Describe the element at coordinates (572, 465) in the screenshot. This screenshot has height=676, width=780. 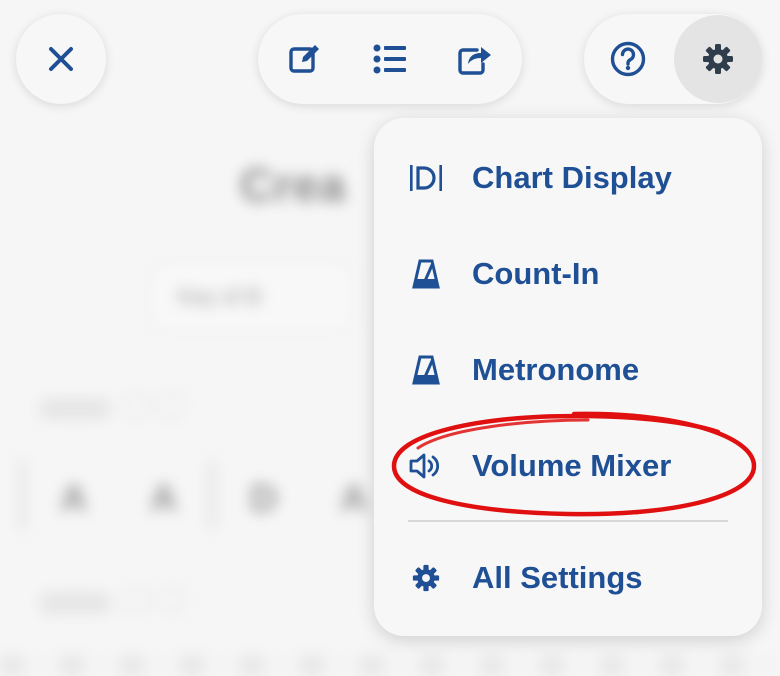
I see `menu-item-label: Volume Mixer` at that location.